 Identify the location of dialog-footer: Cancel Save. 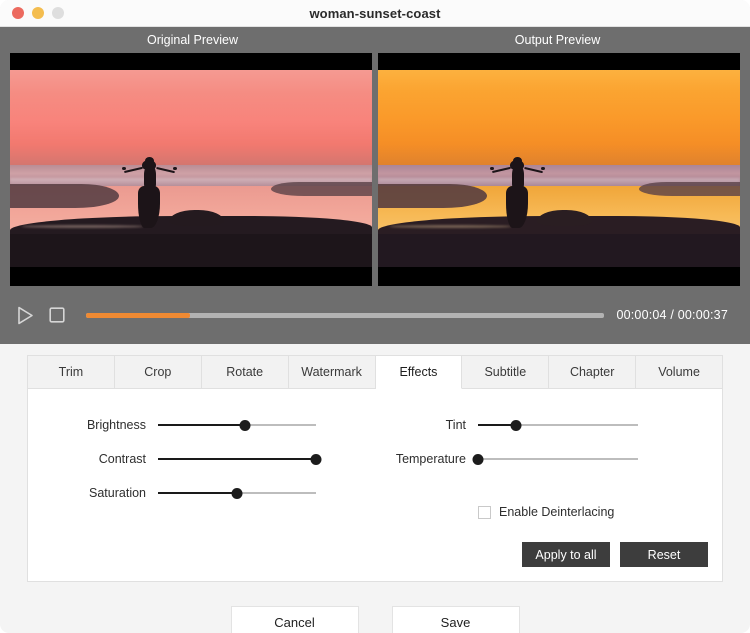
(375, 607).